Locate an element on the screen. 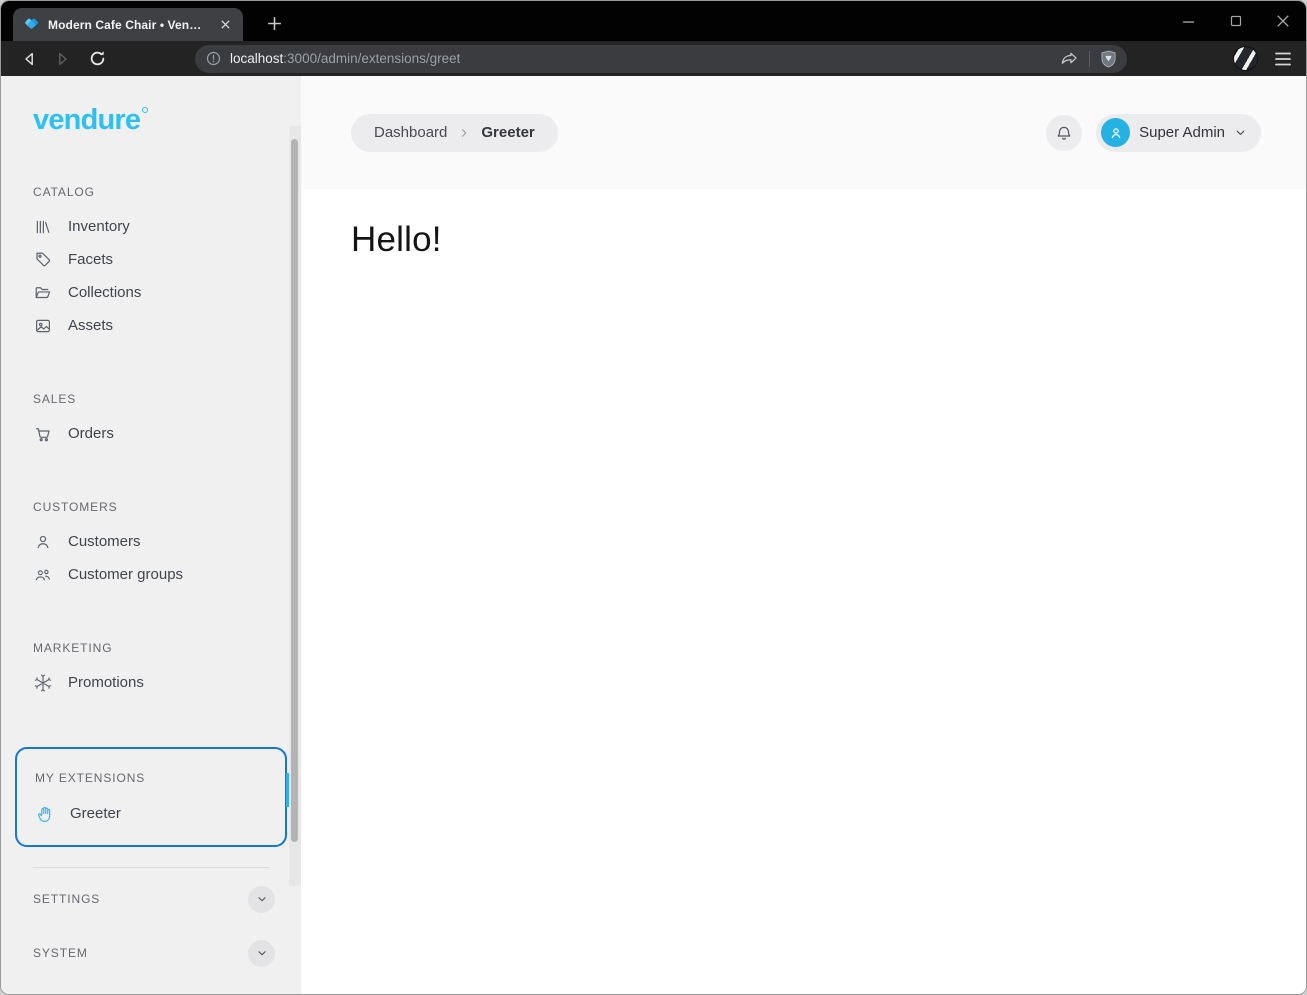 The width and height of the screenshot is (1307, 995). settings-expand-button is located at coordinates (261, 899).